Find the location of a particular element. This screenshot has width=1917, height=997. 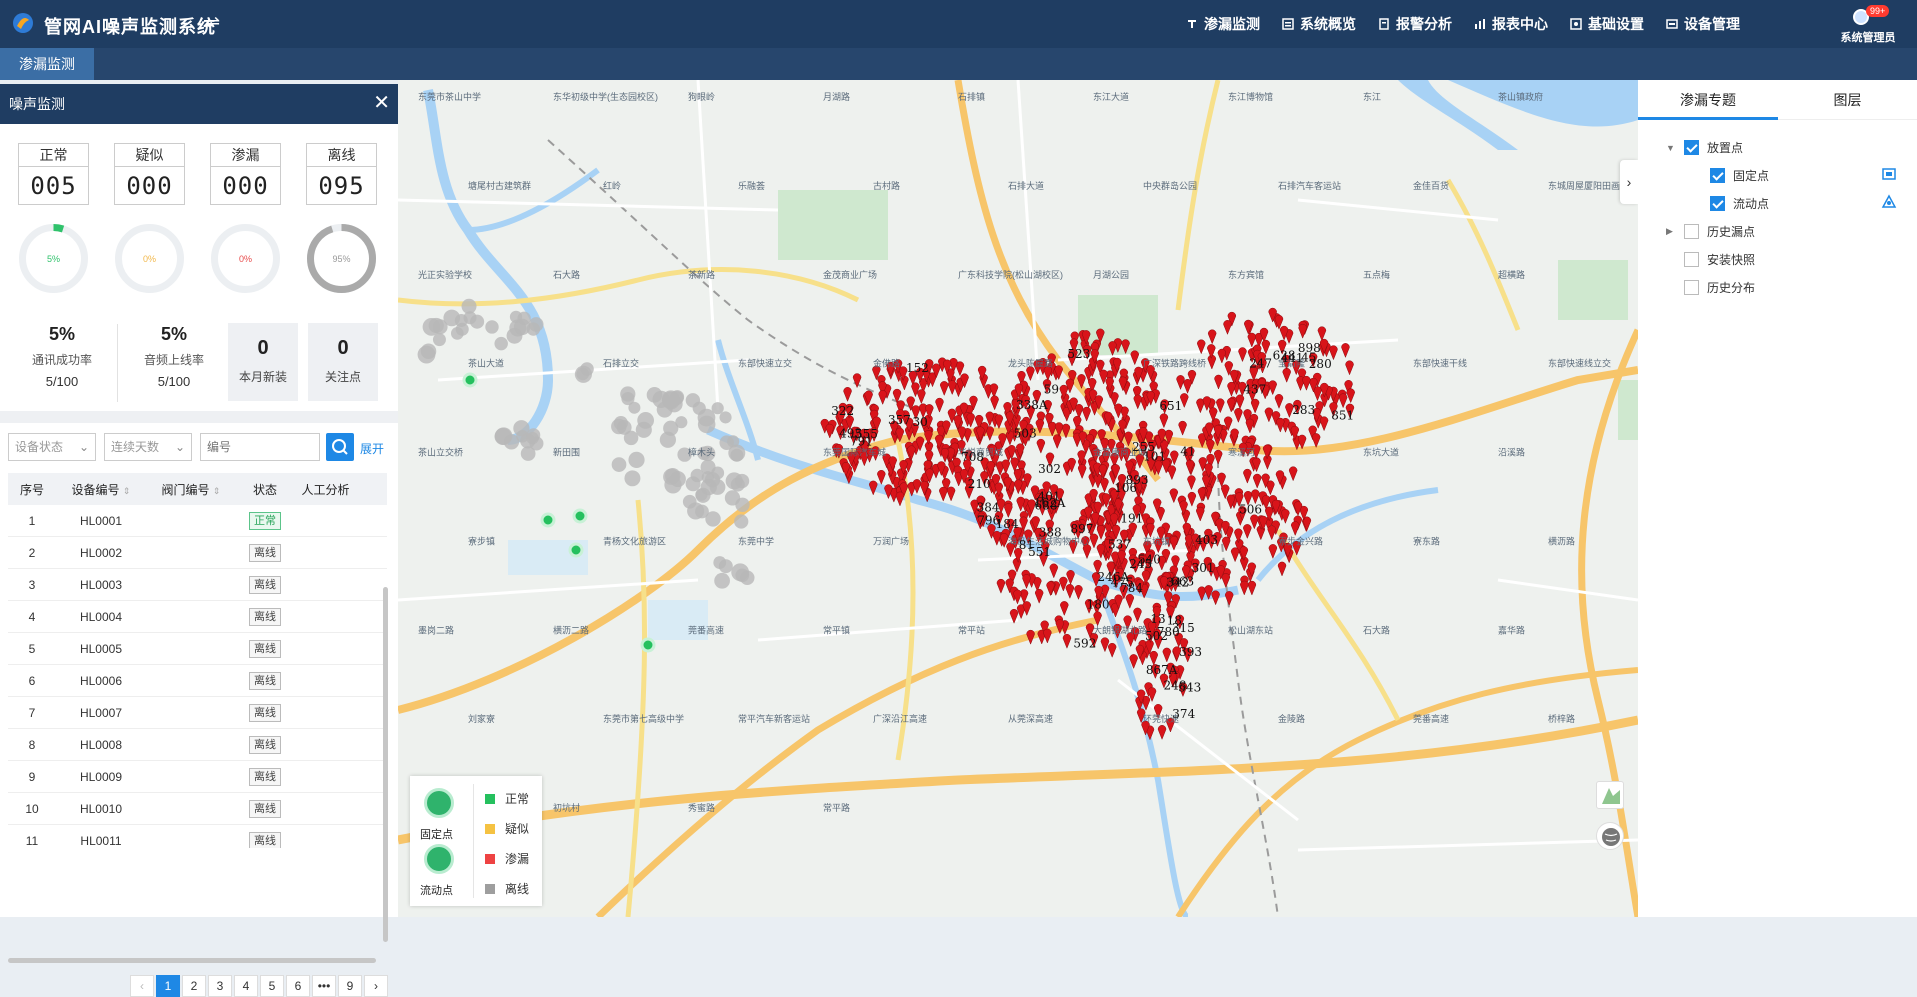

tree-item-fixed: 固定点 is located at coordinates (1739, 175).